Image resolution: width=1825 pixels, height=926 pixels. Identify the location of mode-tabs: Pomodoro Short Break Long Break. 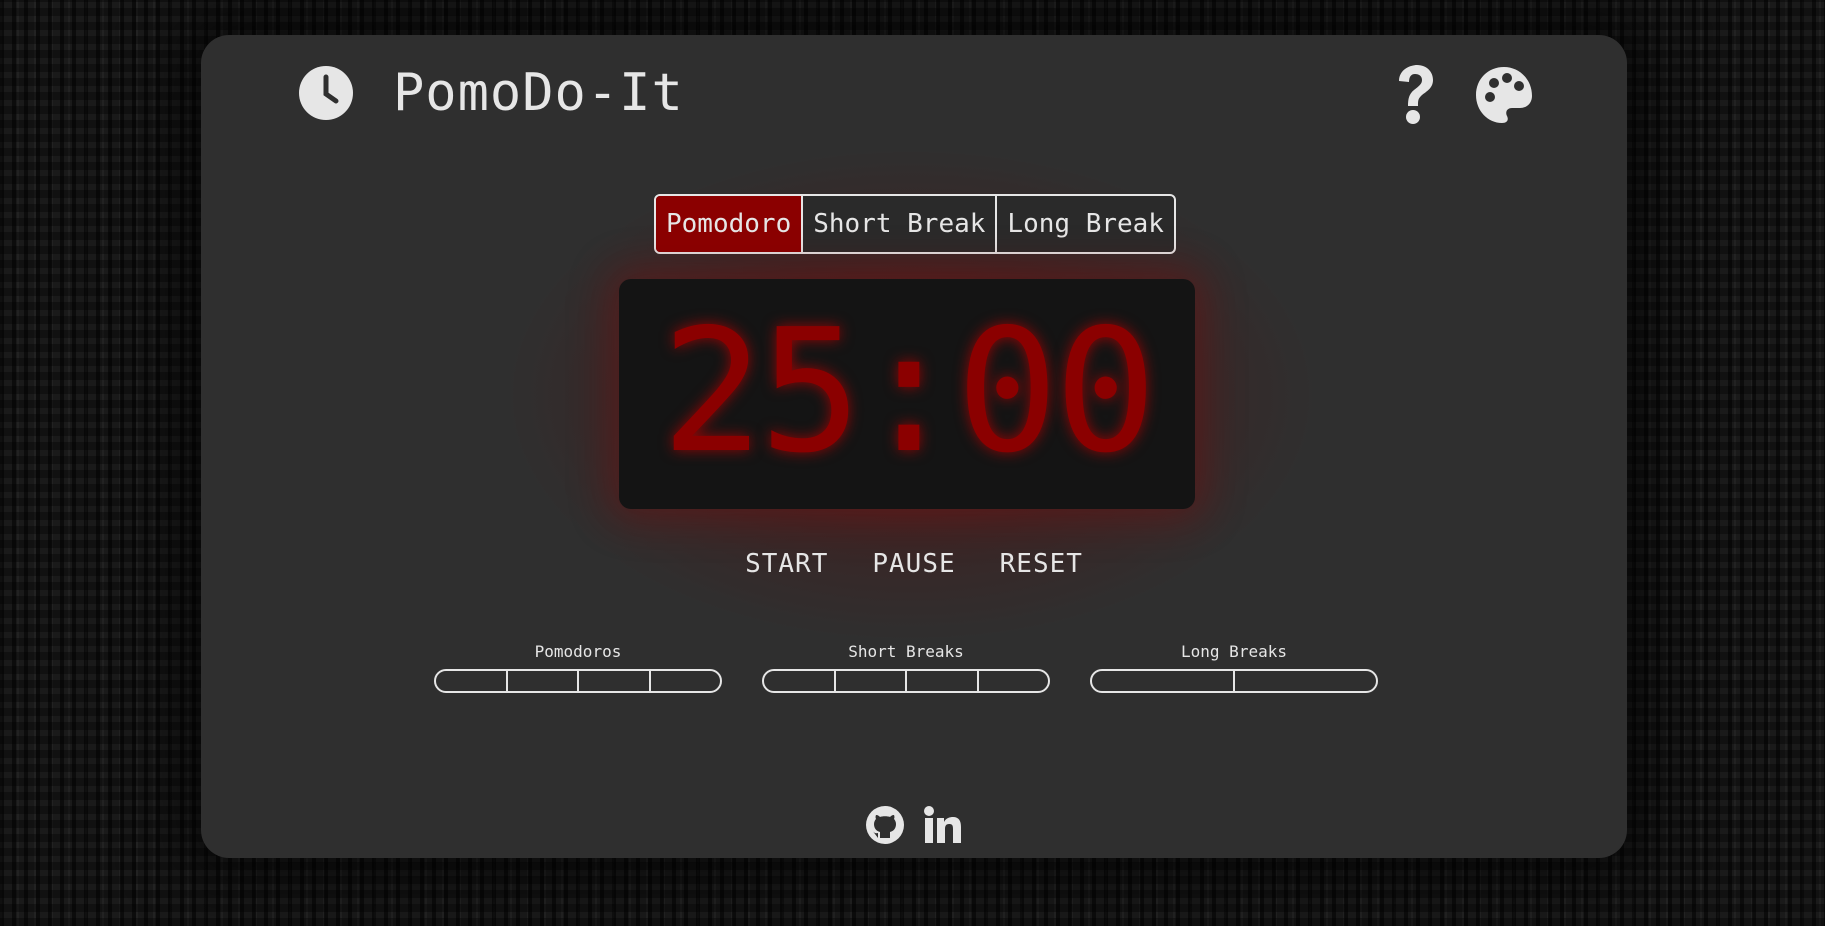
(915, 224).